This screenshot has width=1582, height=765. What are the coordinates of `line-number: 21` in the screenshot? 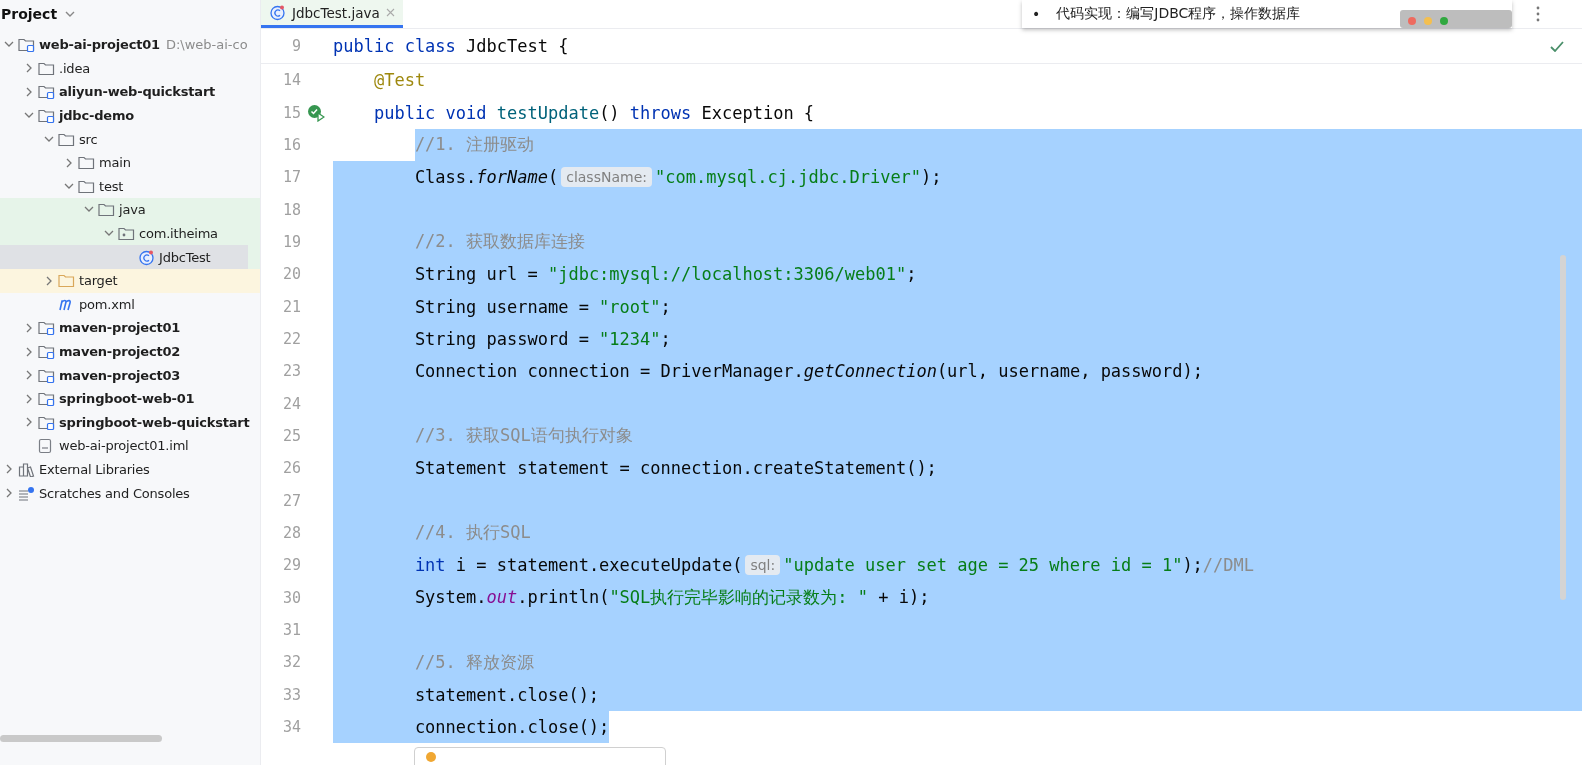 It's located at (291, 306).